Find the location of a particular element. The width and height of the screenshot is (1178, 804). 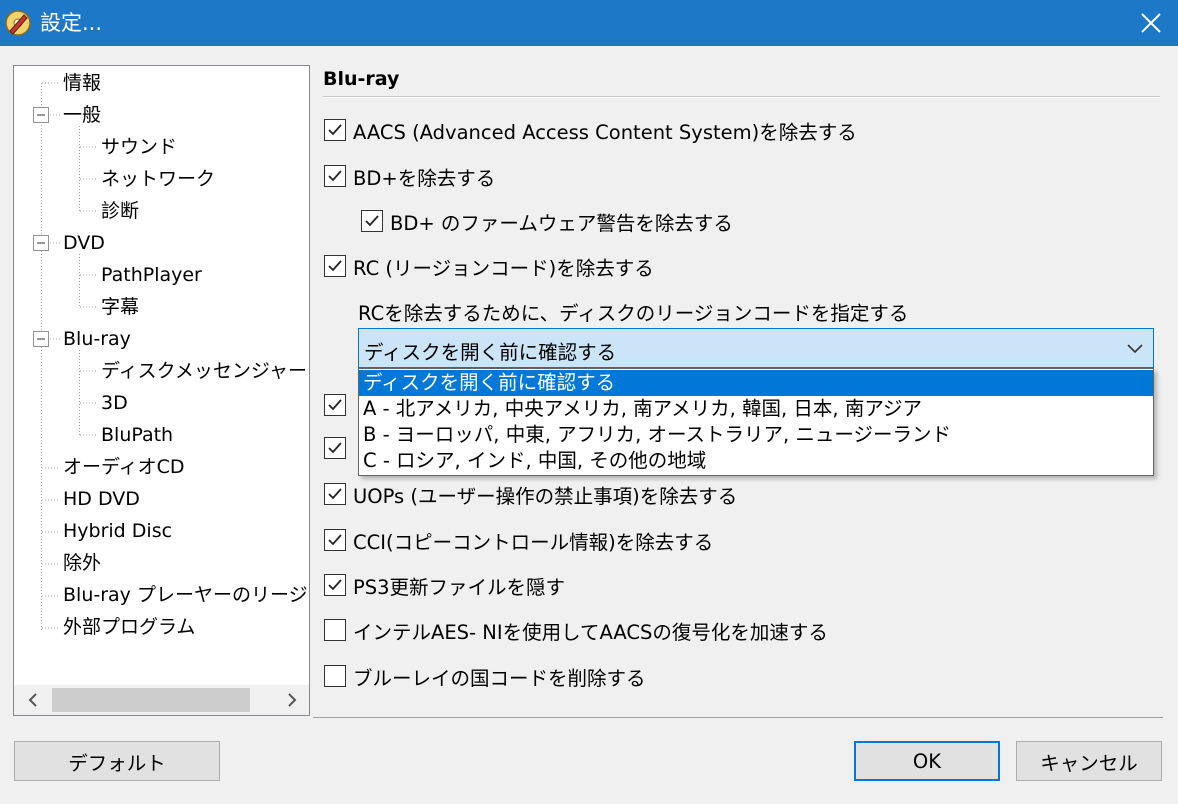

tree-item-bluray-player-region: Blu-ray プレーヤーのリージ is located at coordinates (185, 595).